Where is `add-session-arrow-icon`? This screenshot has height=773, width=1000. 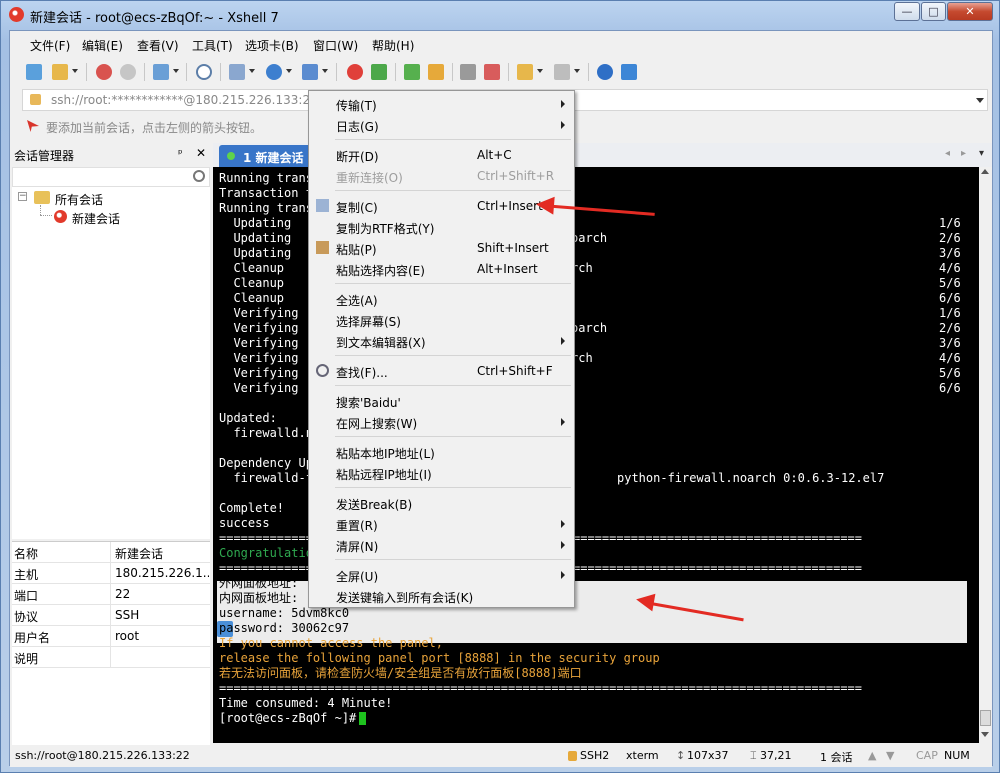 add-session-arrow-icon is located at coordinates (33, 126).